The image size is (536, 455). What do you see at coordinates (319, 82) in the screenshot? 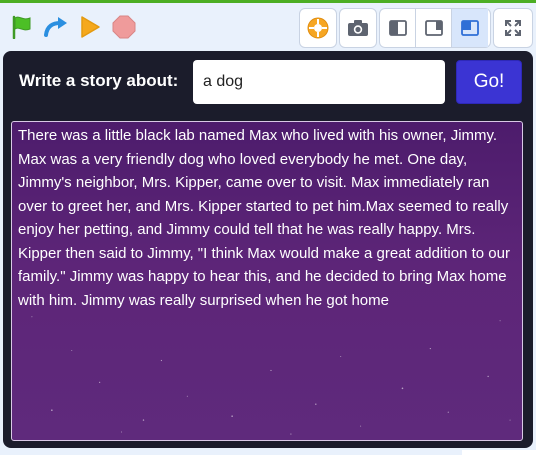
I see `story-topic-input` at bounding box center [319, 82].